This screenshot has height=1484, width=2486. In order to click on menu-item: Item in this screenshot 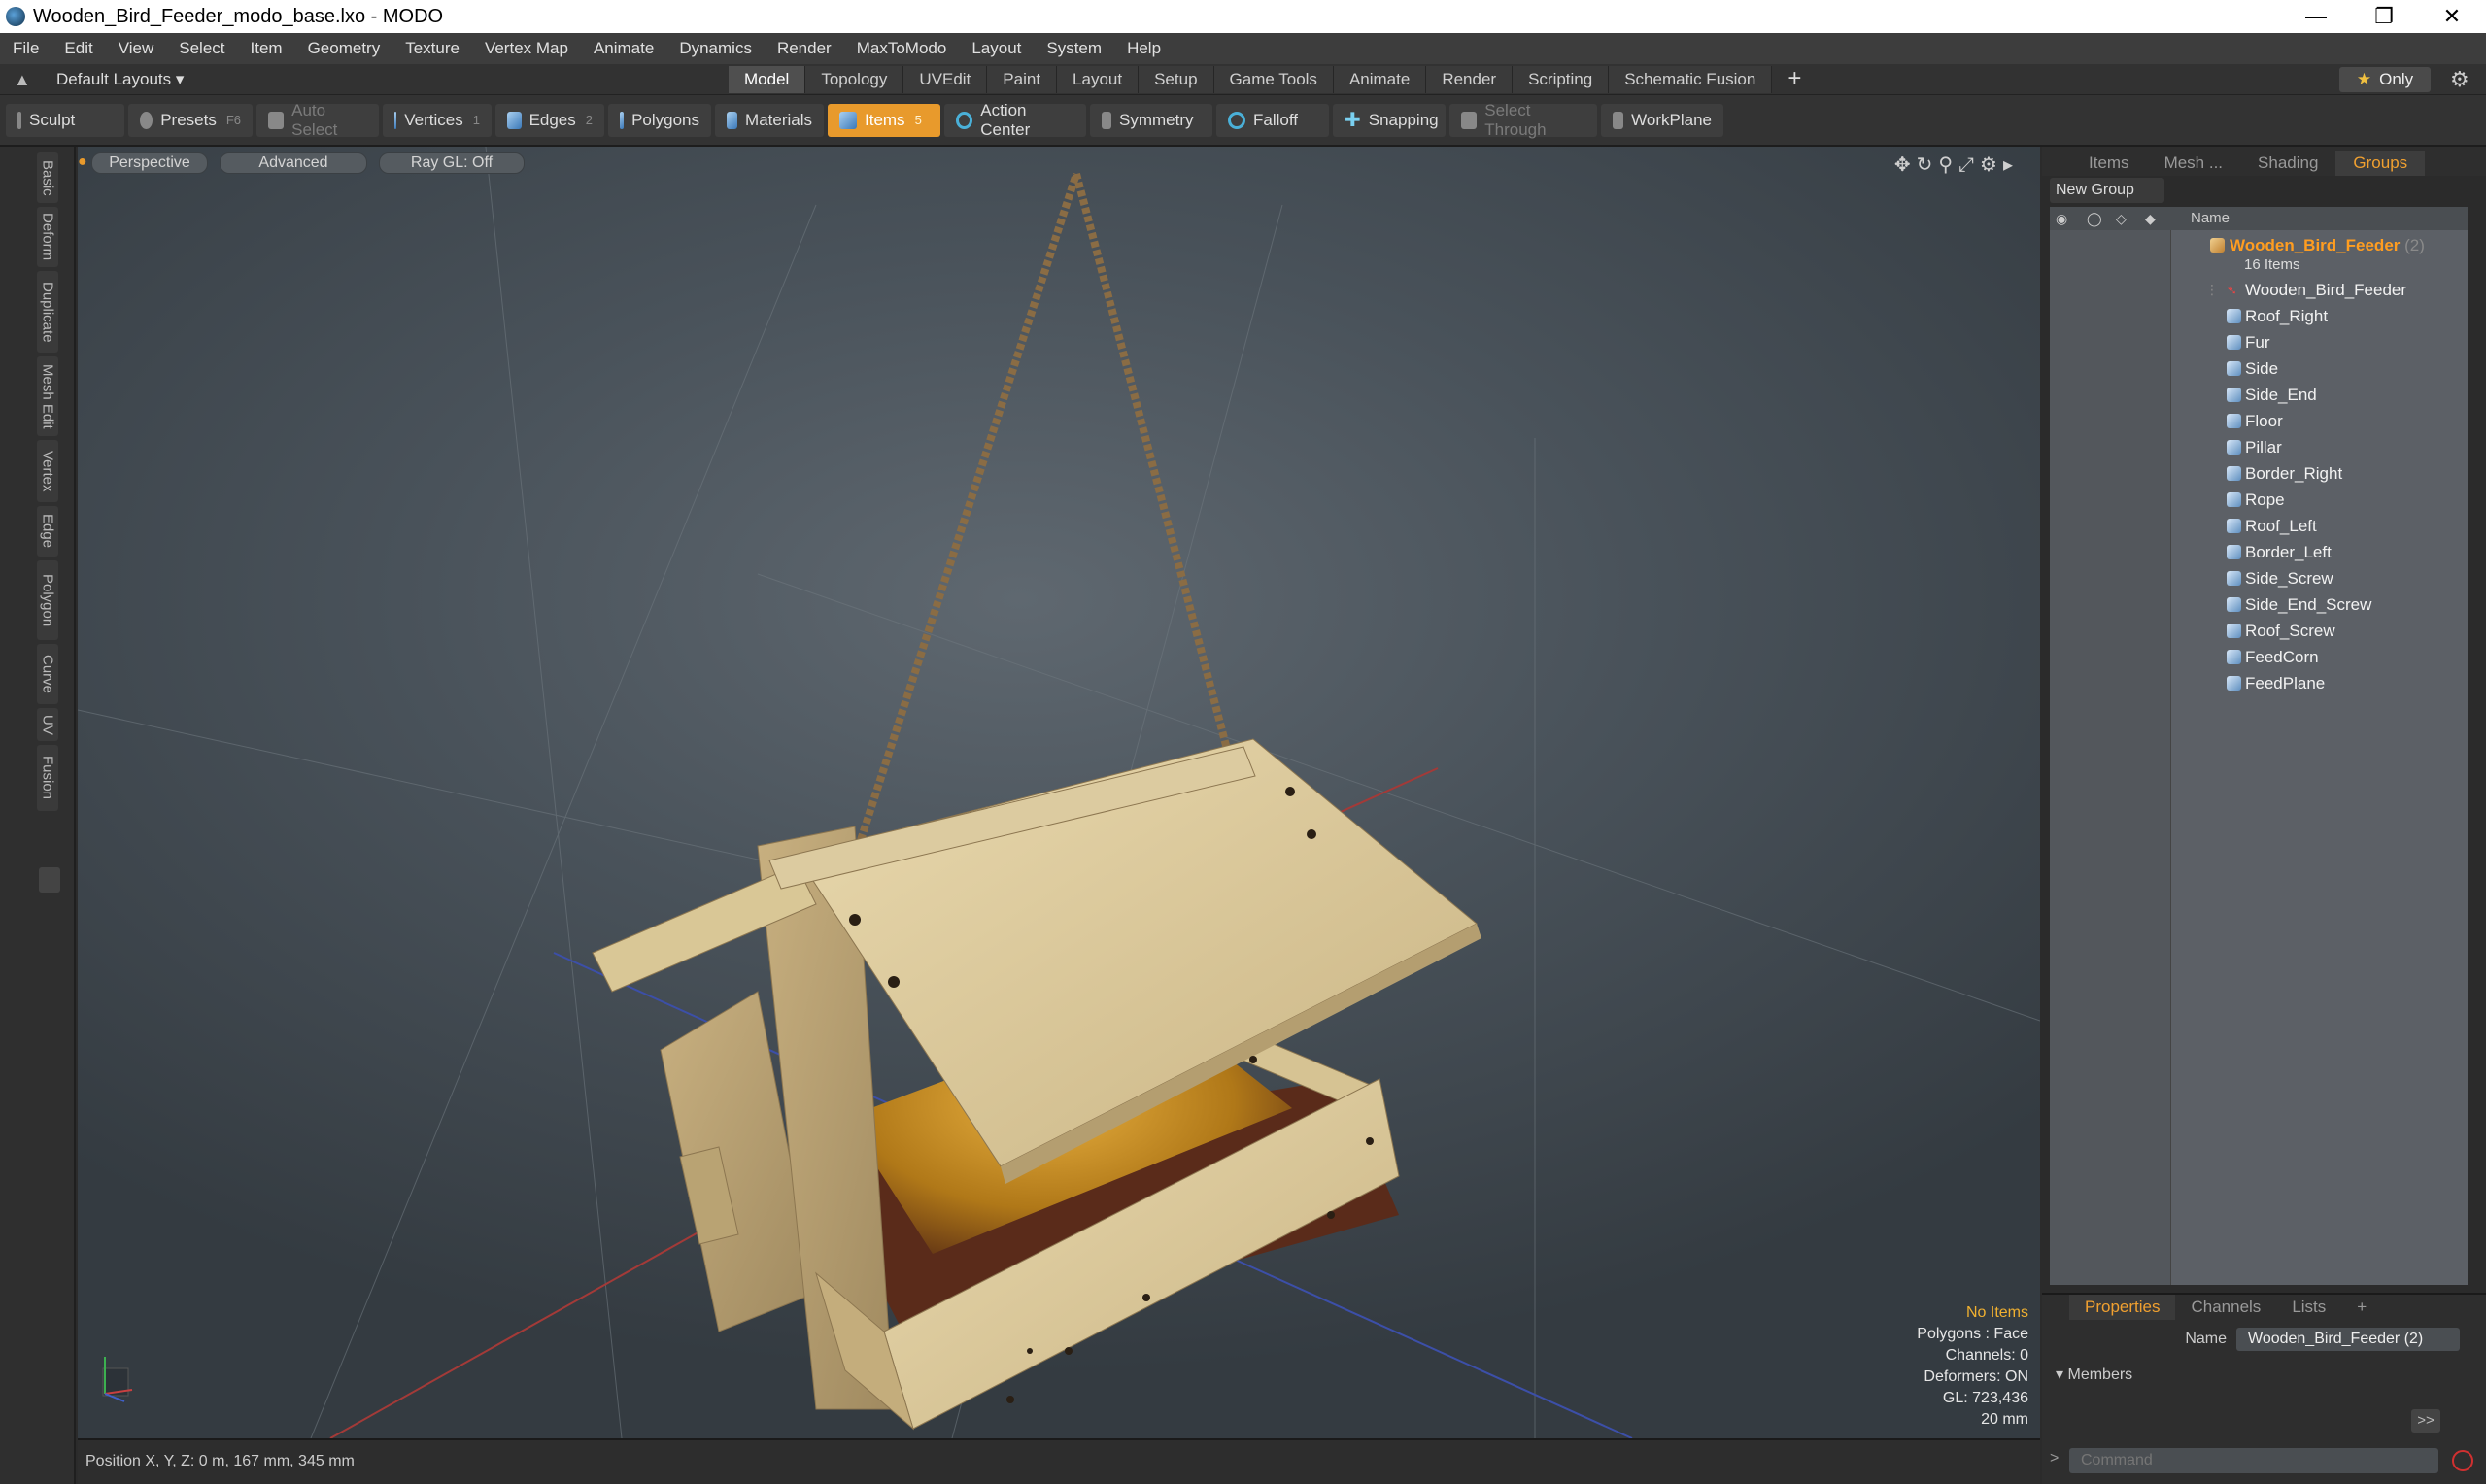, I will do `click(266, 48)`.